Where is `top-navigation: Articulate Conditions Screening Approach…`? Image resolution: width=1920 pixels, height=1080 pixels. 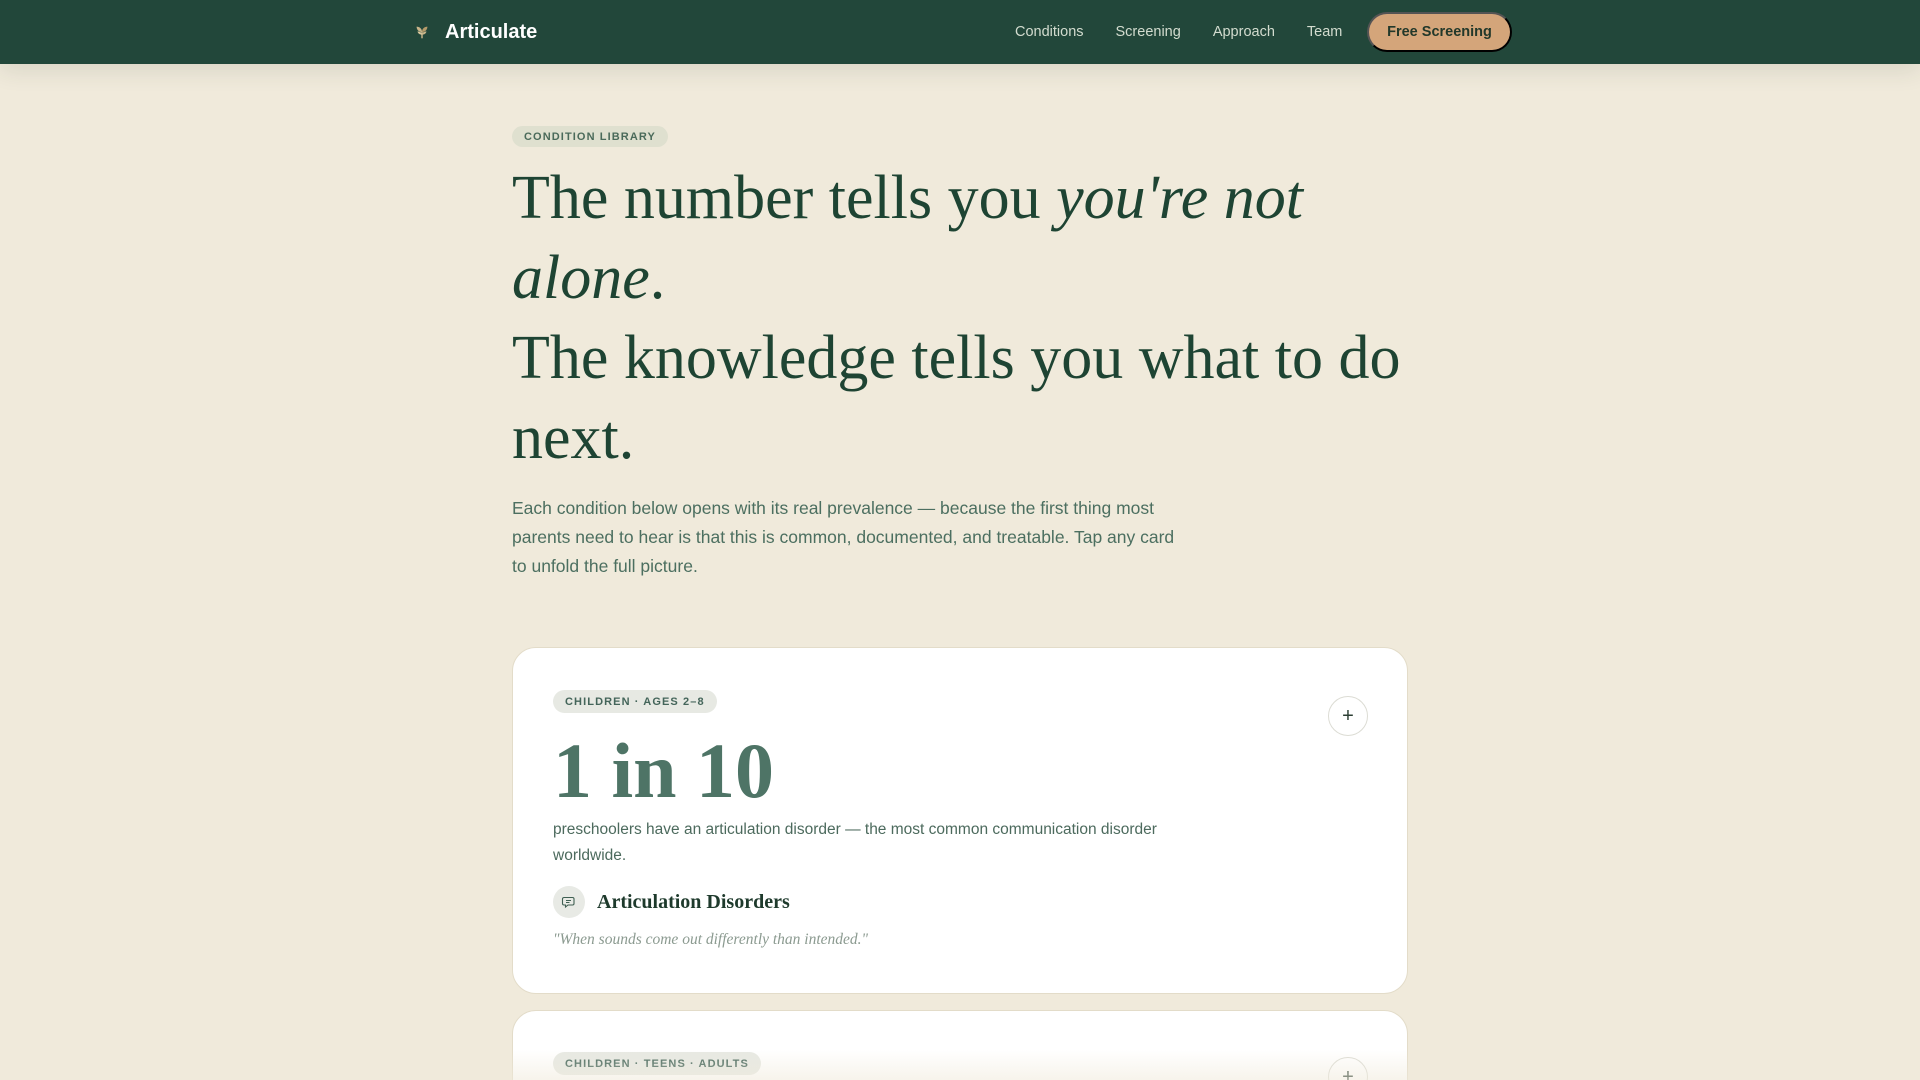 top-navigation: Articulate Conditions Screening Approach… is located at coordinates (960, 32).